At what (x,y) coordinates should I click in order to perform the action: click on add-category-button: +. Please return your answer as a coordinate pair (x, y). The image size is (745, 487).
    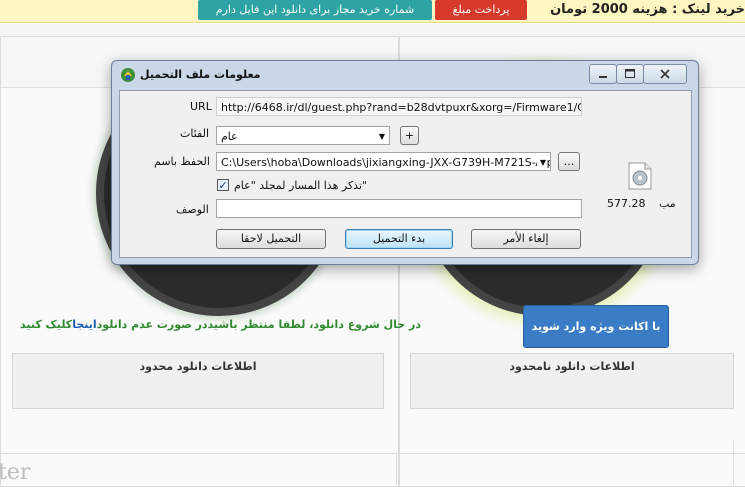
    Looking at the image, I should click on (409, 135).